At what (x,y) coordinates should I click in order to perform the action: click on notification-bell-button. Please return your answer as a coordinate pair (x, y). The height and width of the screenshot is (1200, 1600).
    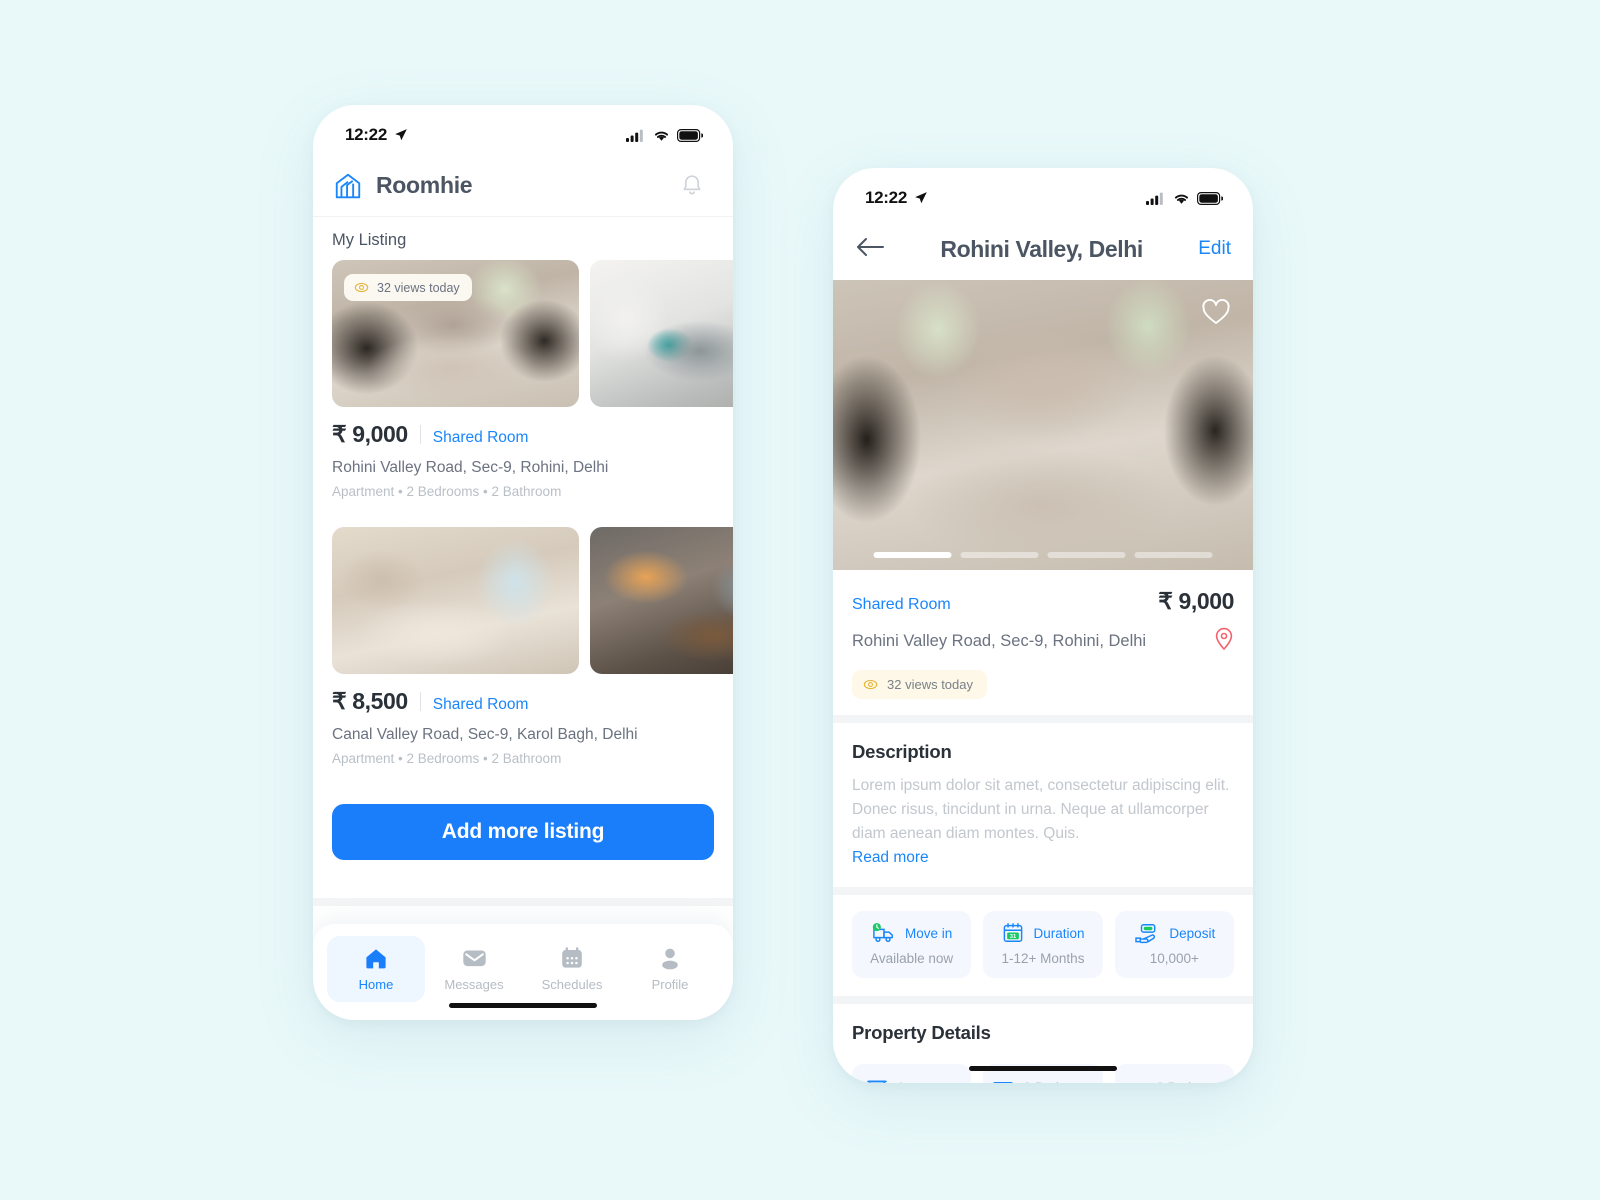
    Looking at the image, I should click on (692, 186).